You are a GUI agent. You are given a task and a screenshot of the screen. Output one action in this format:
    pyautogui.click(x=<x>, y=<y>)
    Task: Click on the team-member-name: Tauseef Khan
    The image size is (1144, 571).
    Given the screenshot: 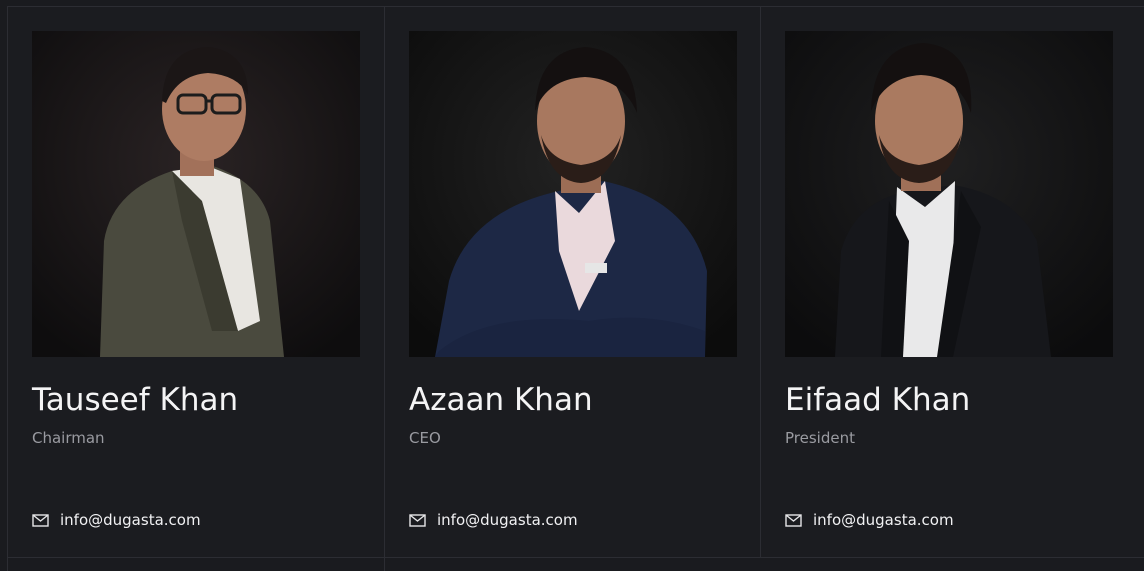 What is the action you would take?
    pyautogui.click(x=135, y=400)
    